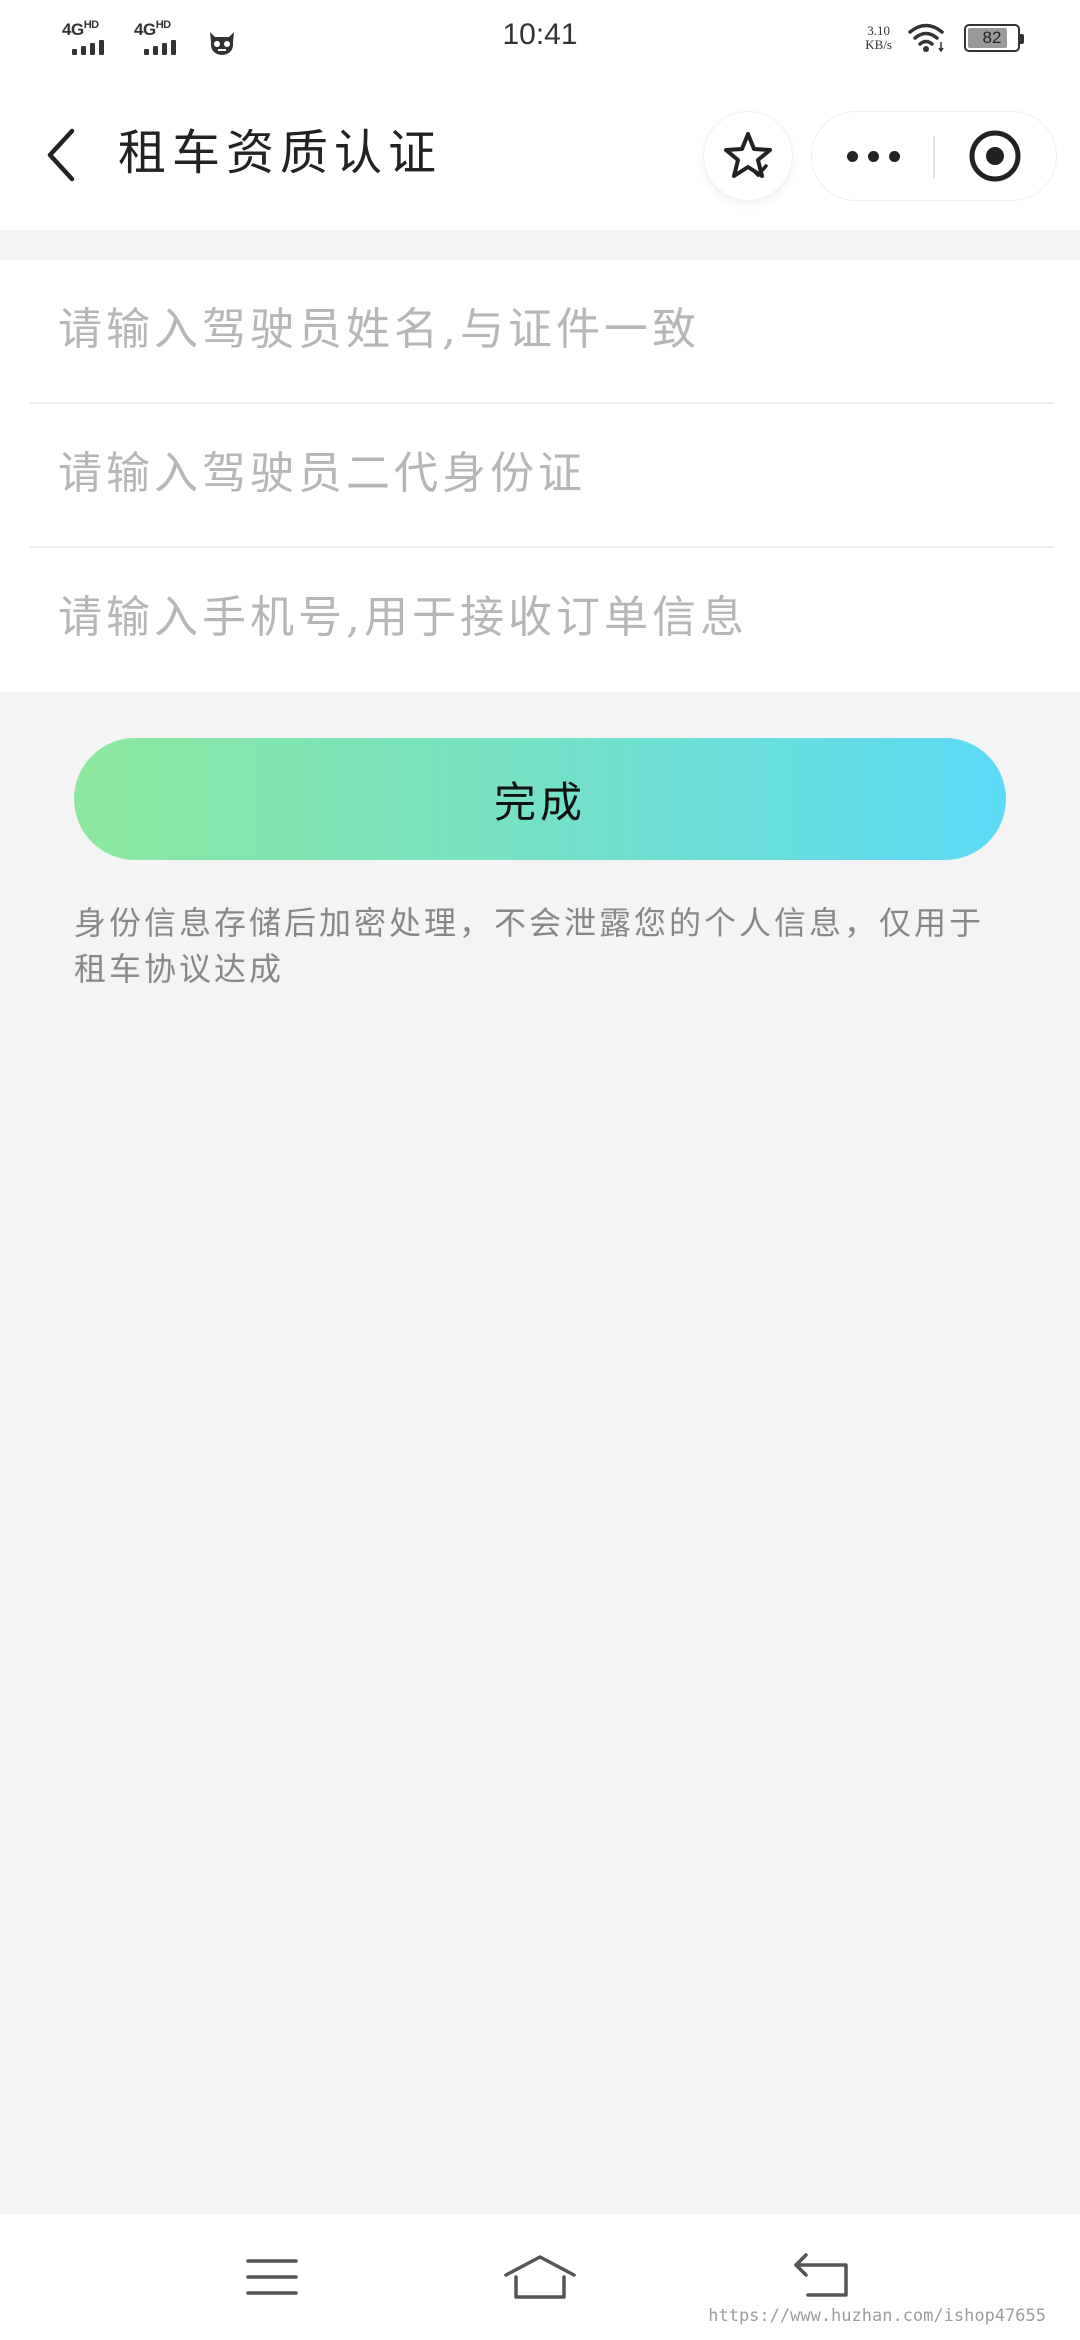 The width and height of the screenshot is (1080, 2340). I want to click on network-speed-value: 3.10, so click(878, 30).